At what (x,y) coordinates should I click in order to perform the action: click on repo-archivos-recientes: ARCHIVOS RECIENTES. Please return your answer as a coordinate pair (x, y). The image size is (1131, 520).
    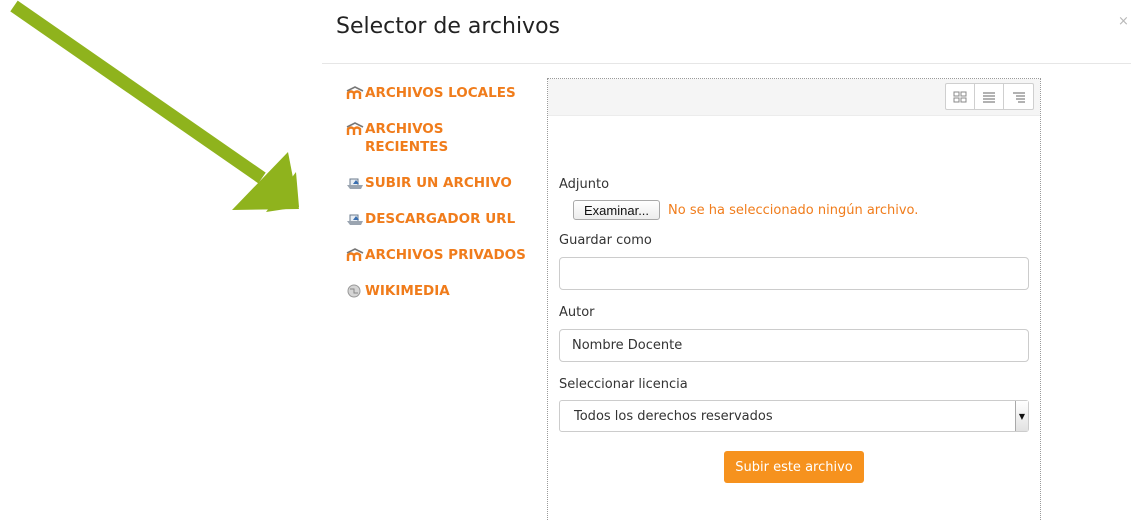
    Looking at the image, I should click on (416, 138).